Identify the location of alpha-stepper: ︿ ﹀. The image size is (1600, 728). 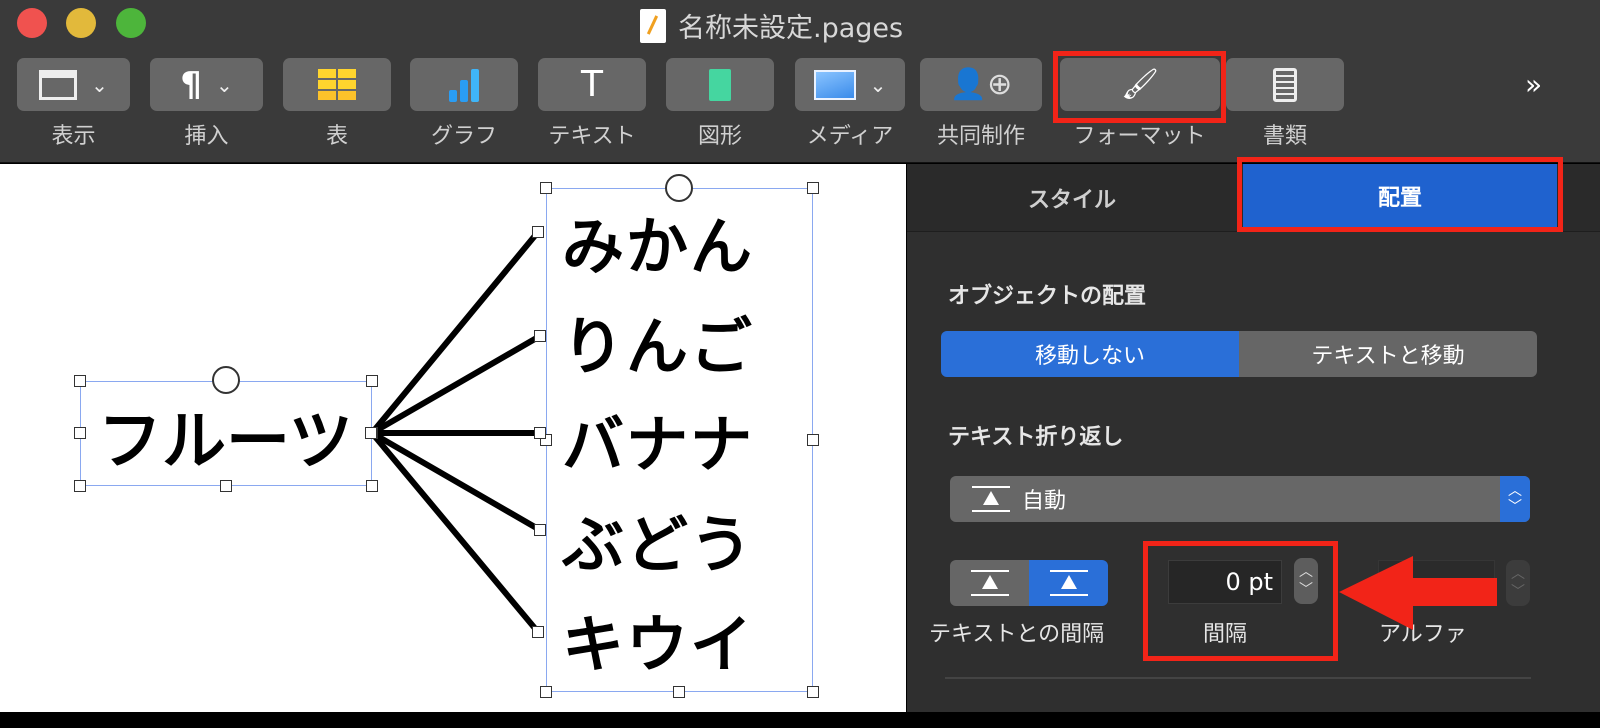
(1518, 583).